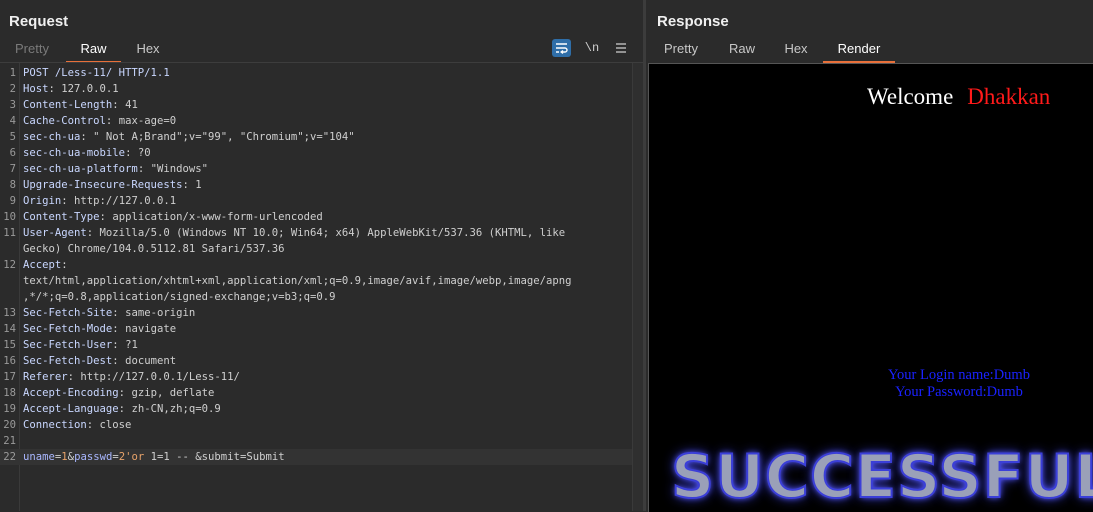 The image size is (1093, 512). I want to click on request-line: 19 Accept-Language: zh-CN,zh;q=0.9, so click(316, 409).